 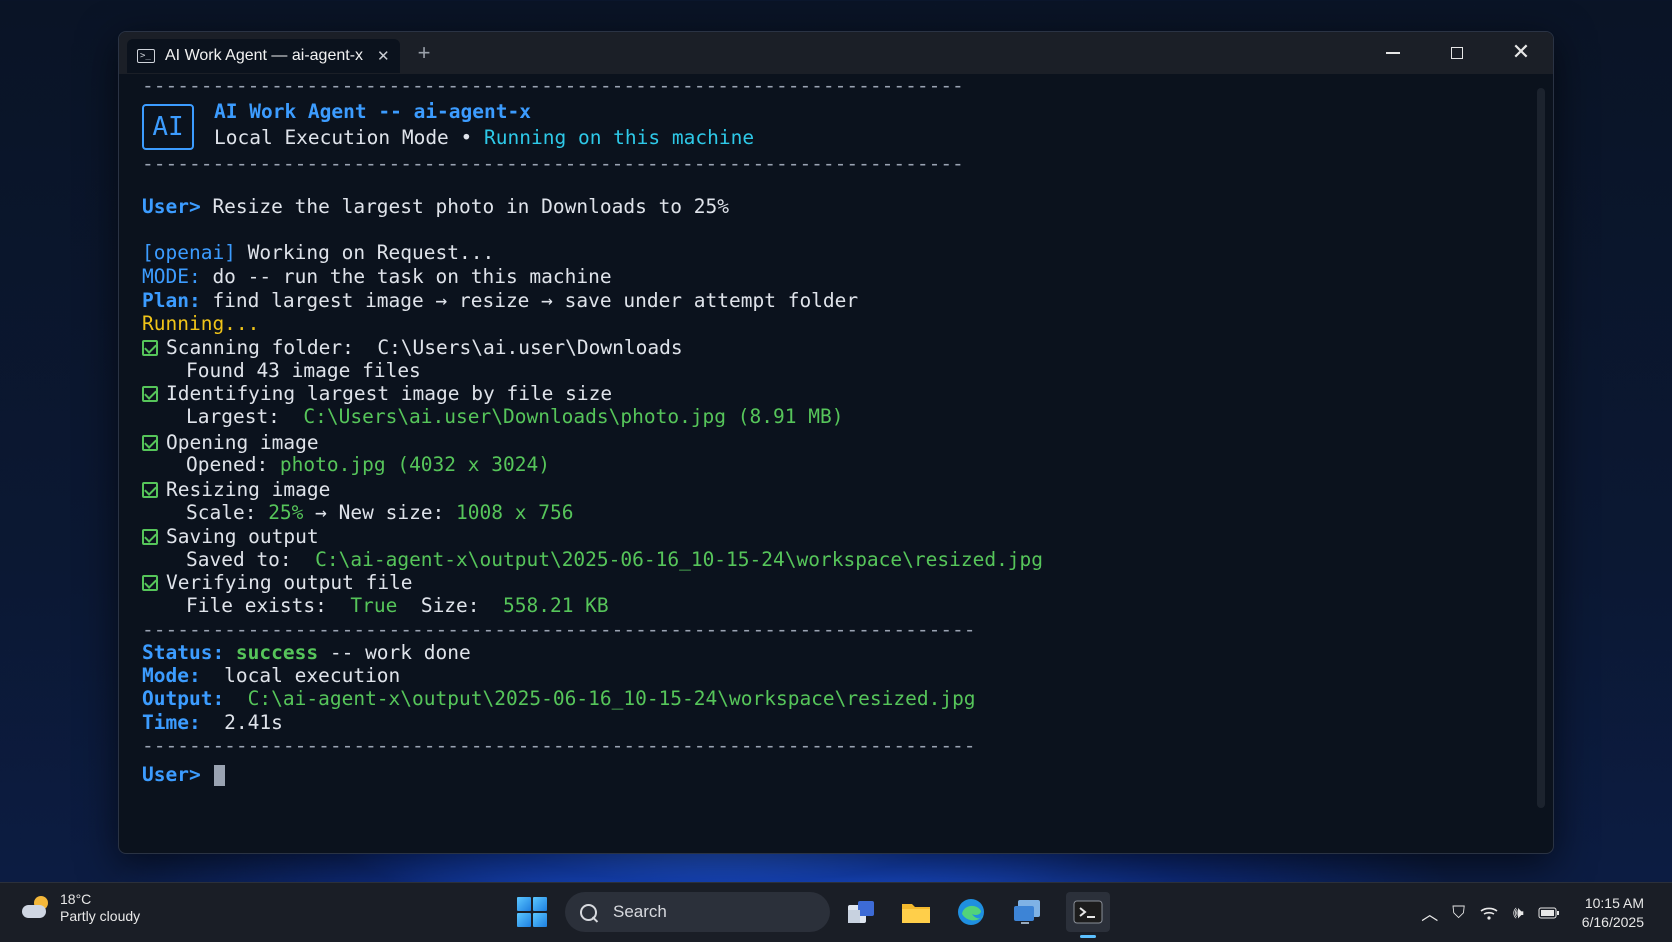 I want to click on search-label: Search, so click(x=640, y=911).